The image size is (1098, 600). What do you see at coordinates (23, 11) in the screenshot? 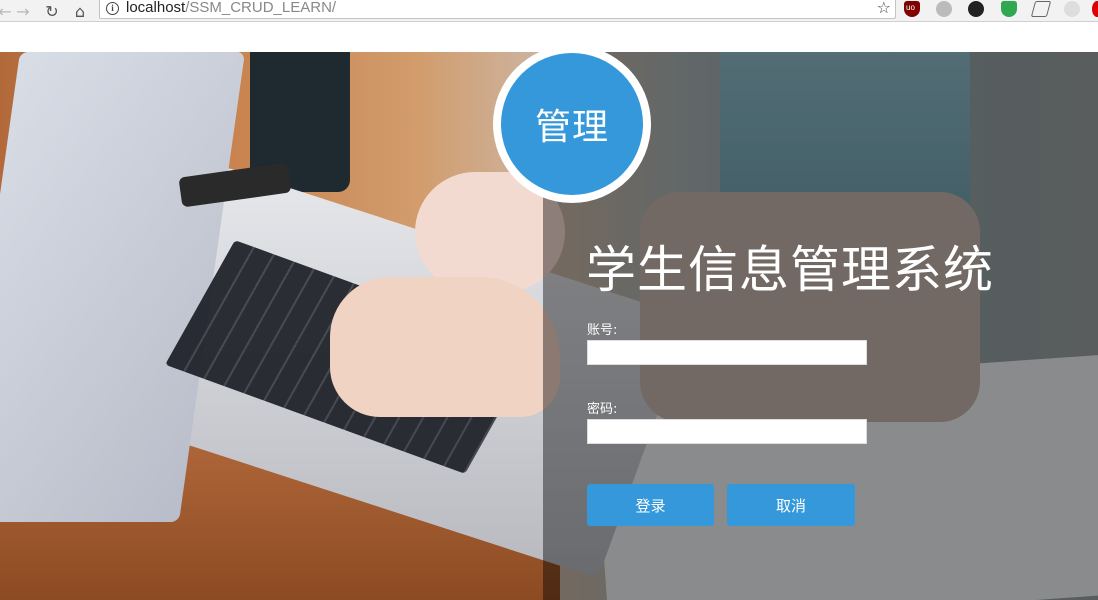
I see `forward-arrow-icon: →` at bounding box center [23, 11].